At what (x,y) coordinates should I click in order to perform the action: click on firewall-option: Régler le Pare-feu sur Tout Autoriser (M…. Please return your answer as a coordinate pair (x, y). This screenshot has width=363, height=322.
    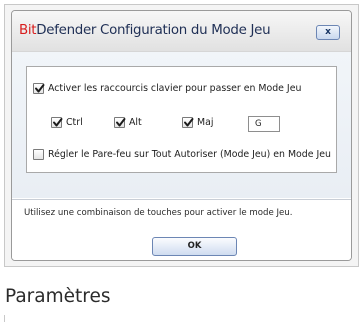
    Looking at the image, I should click on (182, 154).